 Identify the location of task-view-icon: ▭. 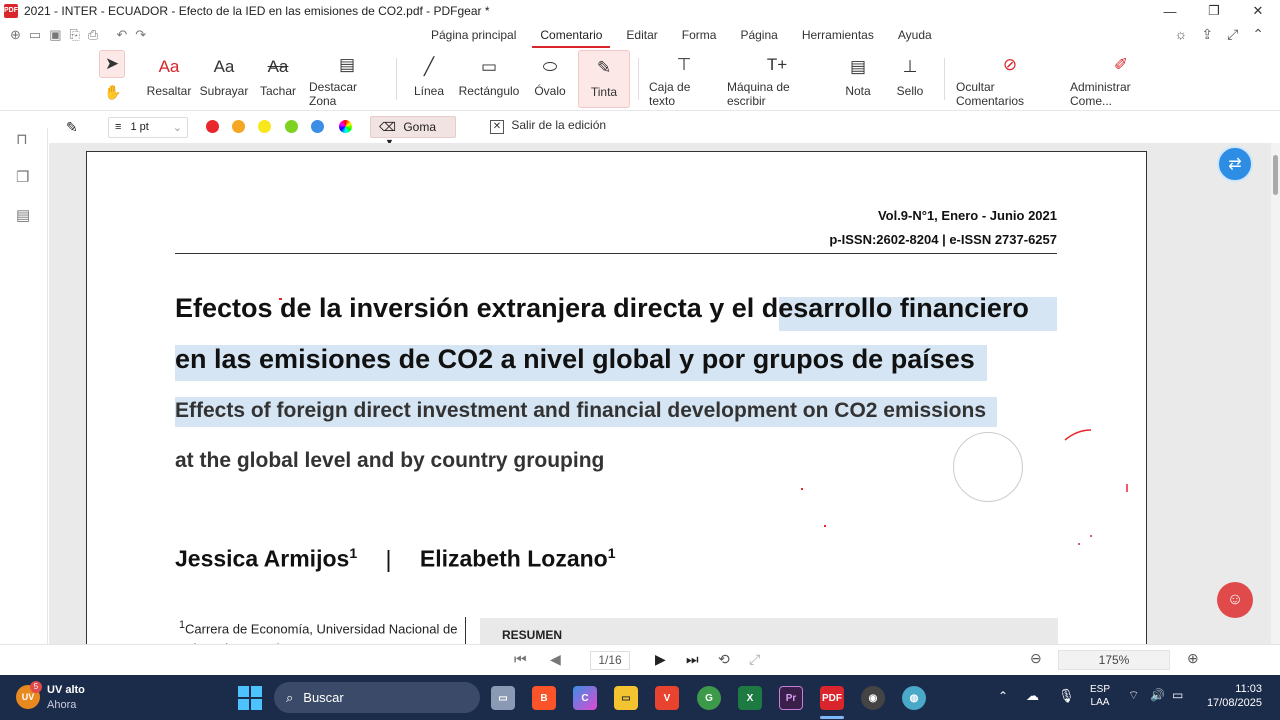
(503, 698).